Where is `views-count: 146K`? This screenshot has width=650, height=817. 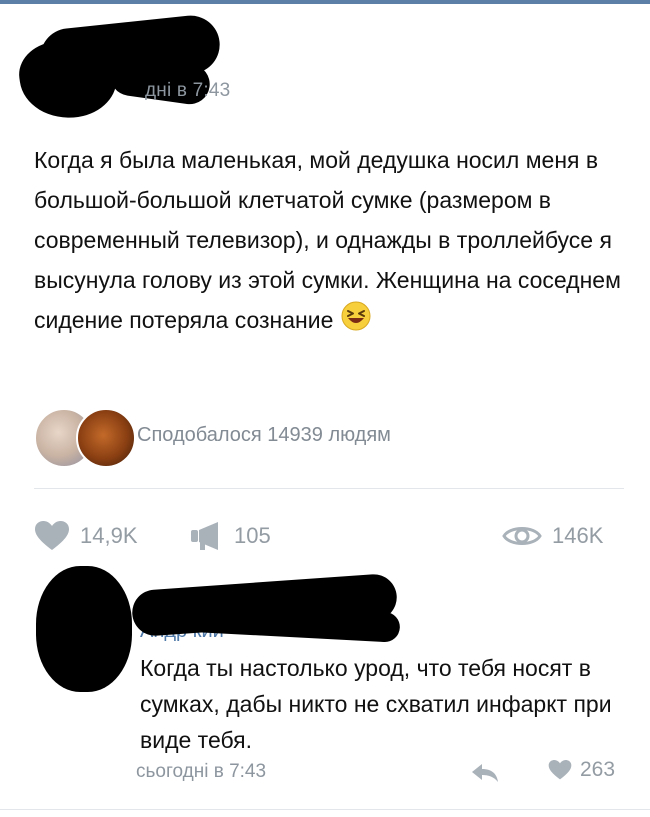 views-count: 146K is located at coordinates (578, 535).